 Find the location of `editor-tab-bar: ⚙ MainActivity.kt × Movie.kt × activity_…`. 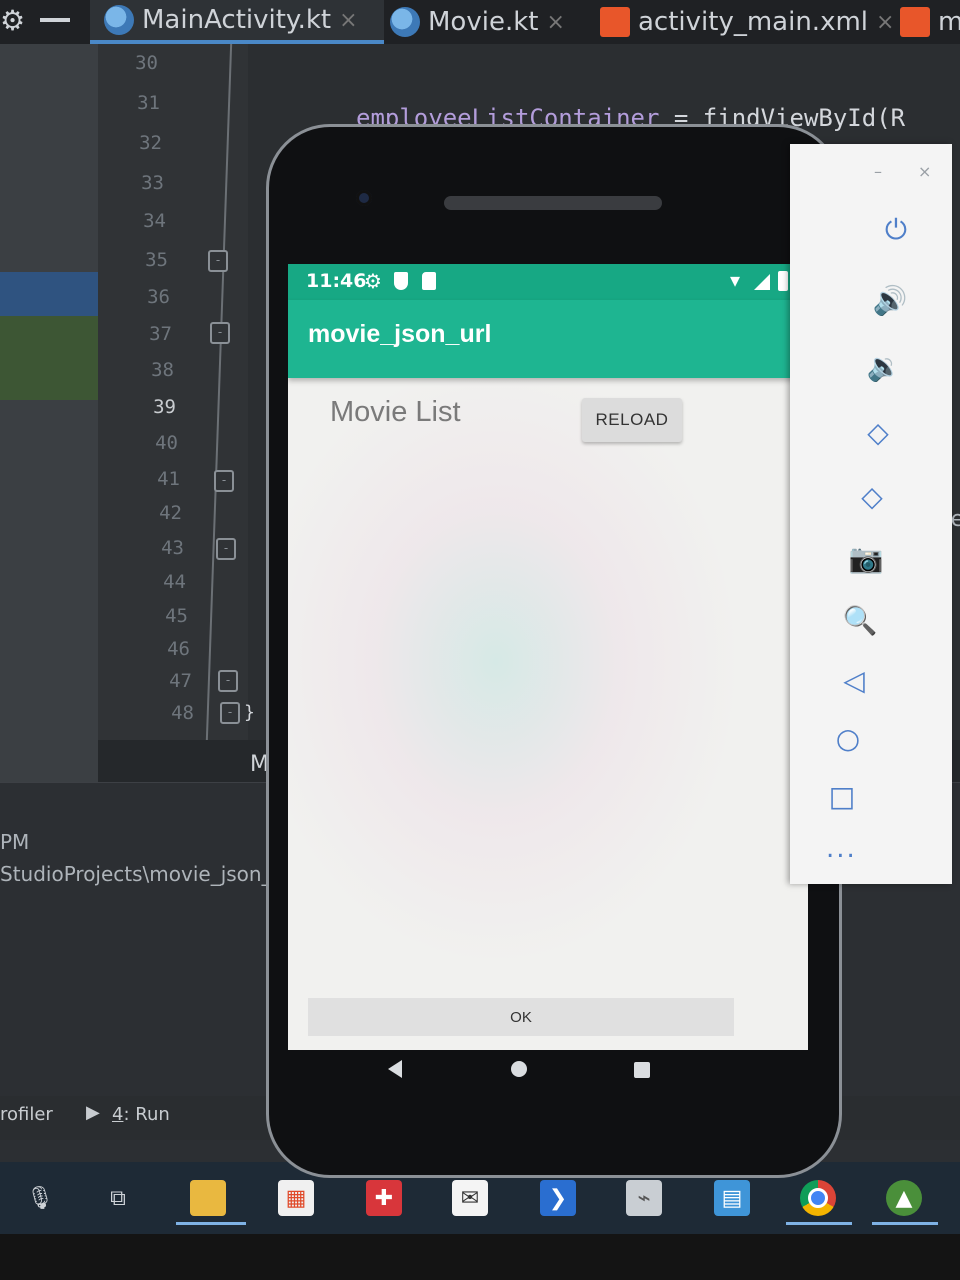

editor-tab-bar: ⚙ MainActivity.kt × Movie.kt × activity_… is located at coordinates (480, 22).